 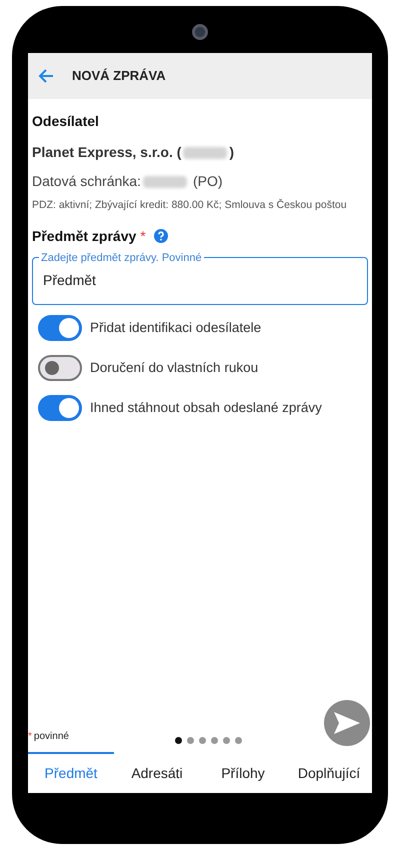 I want to click on send-button, so click(x=347, y=723).